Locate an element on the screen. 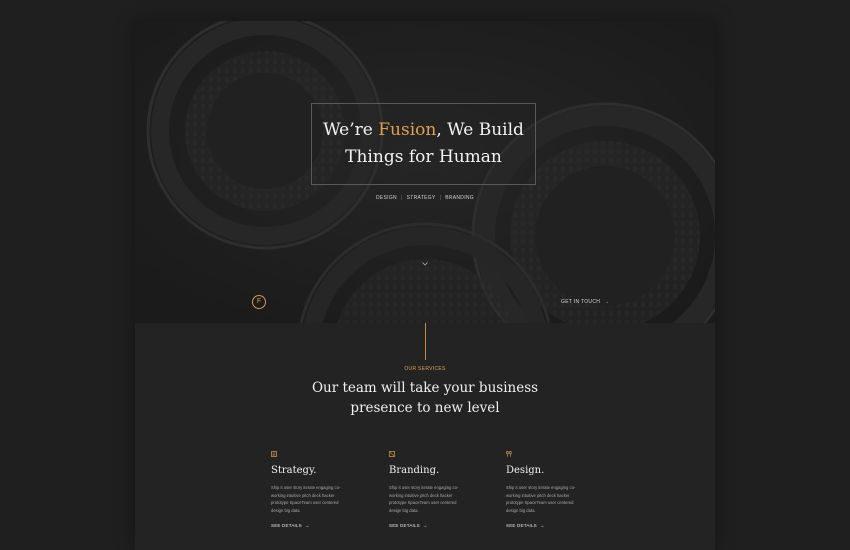 Image resolution: width=850 pixels, height=550 pixels. hero-title-frame: We’re Fusion, We Build Things for Human is located at coordinates (423, 144).